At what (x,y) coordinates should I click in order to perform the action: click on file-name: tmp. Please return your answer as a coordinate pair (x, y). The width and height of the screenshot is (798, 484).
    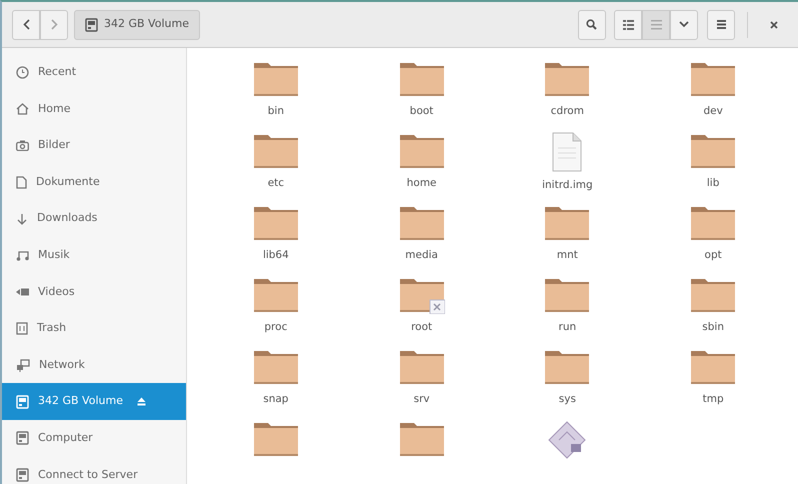
    Looking at the image, I should click on (713, 399).